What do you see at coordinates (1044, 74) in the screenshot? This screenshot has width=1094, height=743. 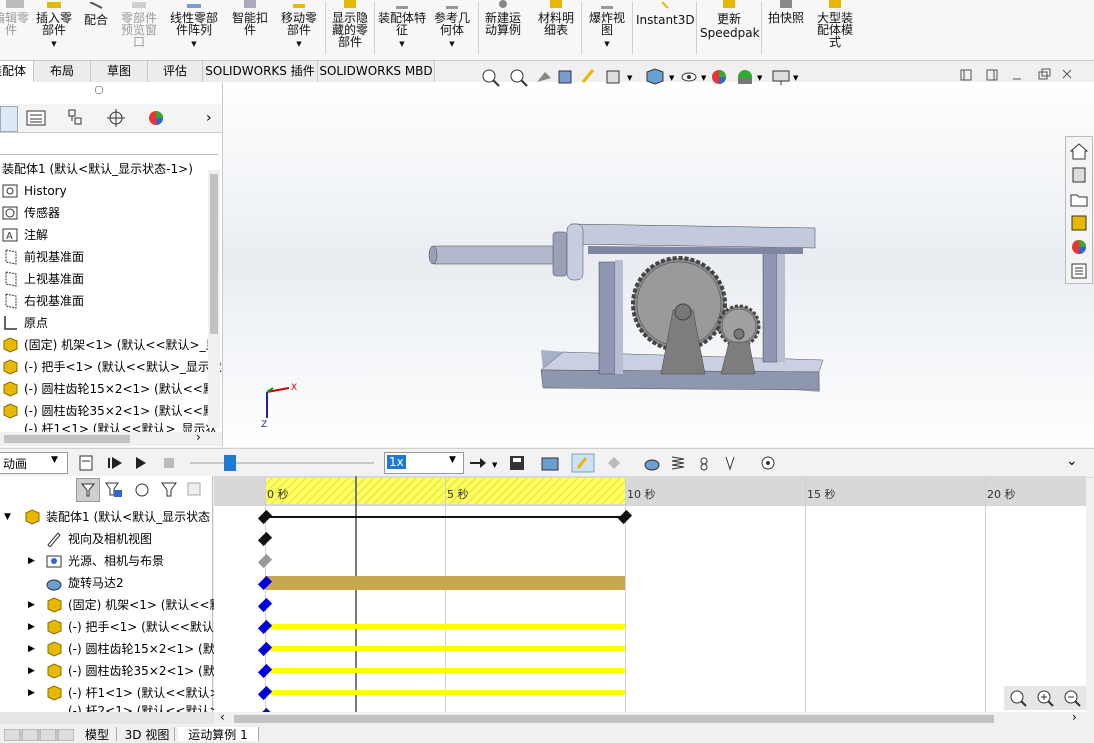 I see `restore-icon` at bounding box center [1044, 74].